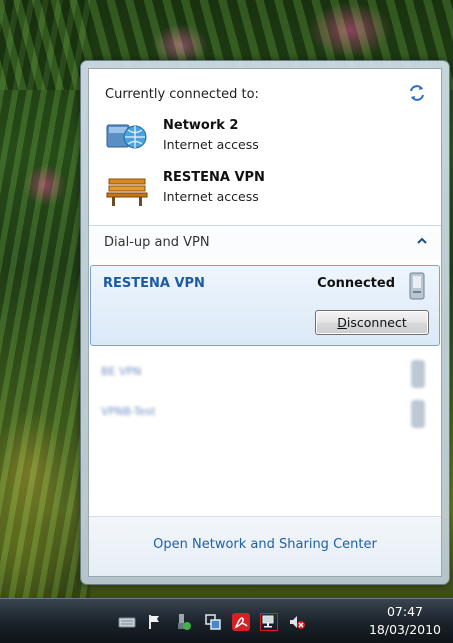 The height and width of the screenshot is (643, 453). What do you see at coordinates (213, 622) in the screenshot?
I see `network-sync-icon` at bounding box center [213, 622].